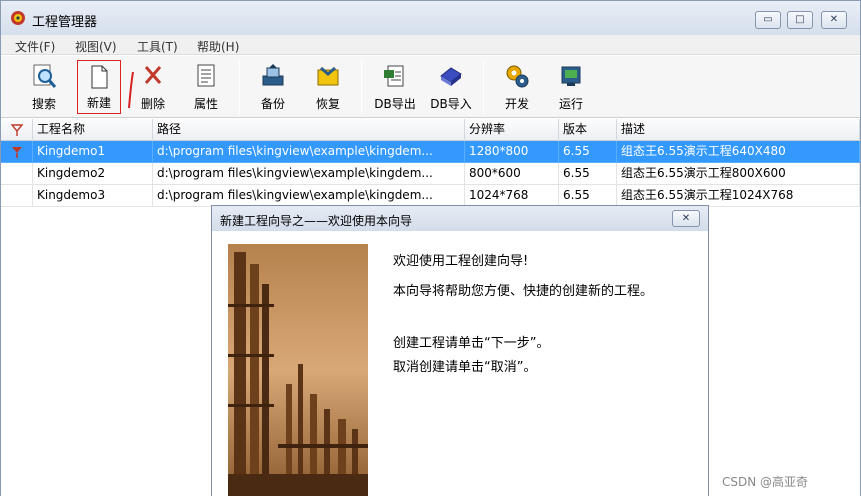 This screenshot has height=496, width=861. Describe the element at coordinates (451, 104) in the screenshot. I see `db-import-label: DB导入` at that location.